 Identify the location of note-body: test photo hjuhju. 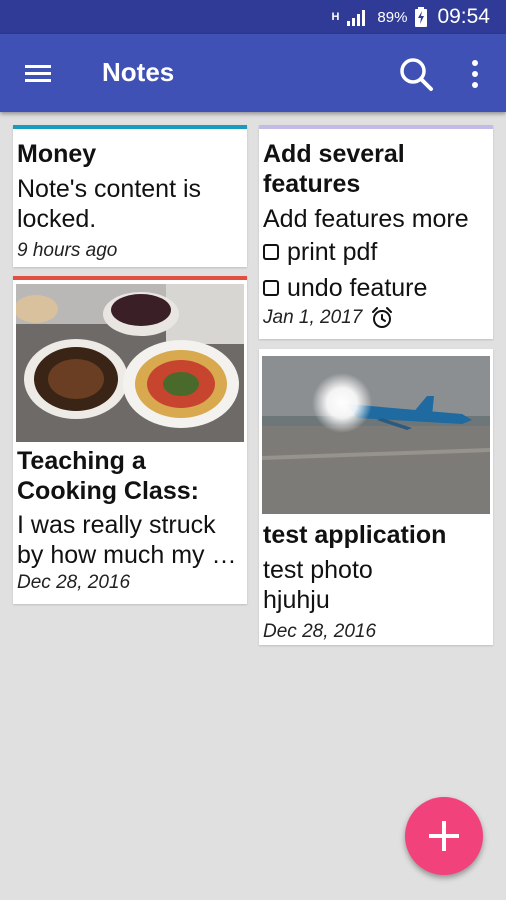
(318, 585).